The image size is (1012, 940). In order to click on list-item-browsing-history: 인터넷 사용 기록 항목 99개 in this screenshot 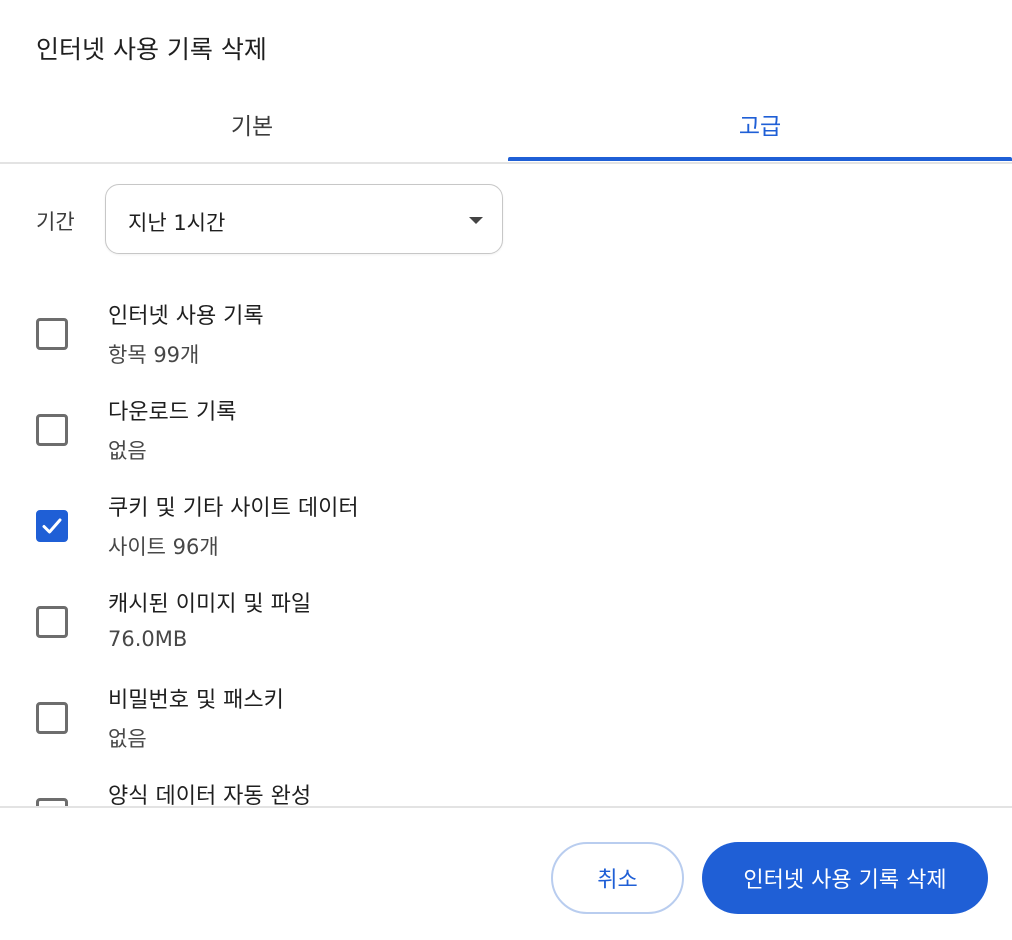, I will do `click(506, 338)`.